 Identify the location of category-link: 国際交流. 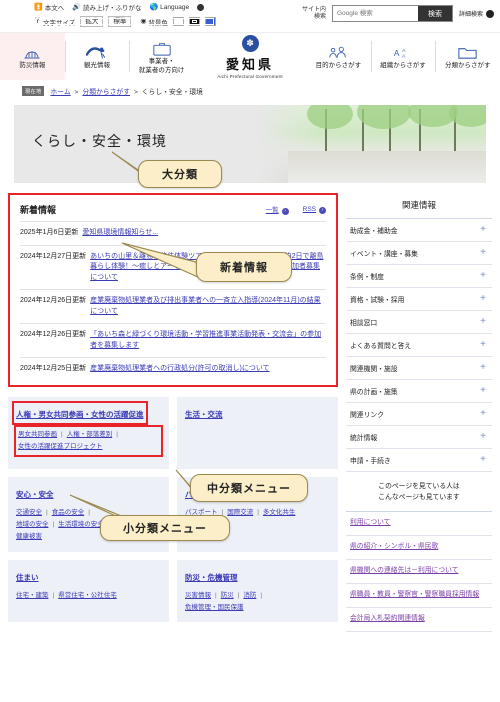
(240, 512).